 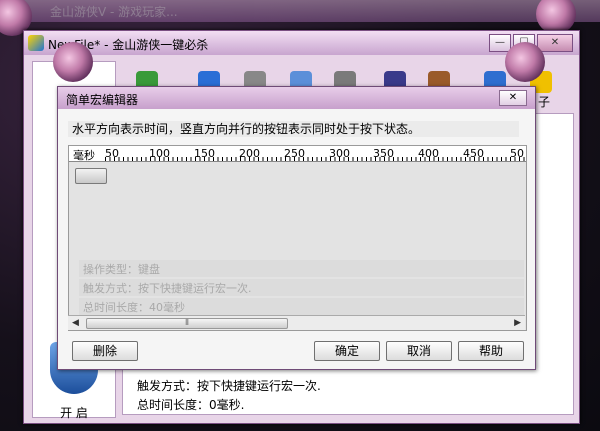 What do you see at coordinates (315, 159) in the screenshot?
I see `ruler-tick-marks` at bounding box center [315, 159].